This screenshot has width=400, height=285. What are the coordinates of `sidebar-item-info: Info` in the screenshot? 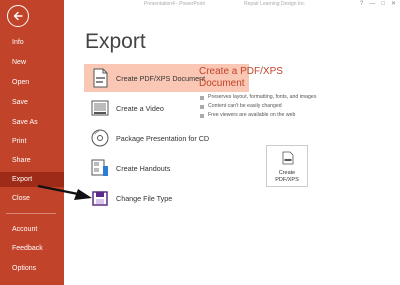 It's located at (32, 42).